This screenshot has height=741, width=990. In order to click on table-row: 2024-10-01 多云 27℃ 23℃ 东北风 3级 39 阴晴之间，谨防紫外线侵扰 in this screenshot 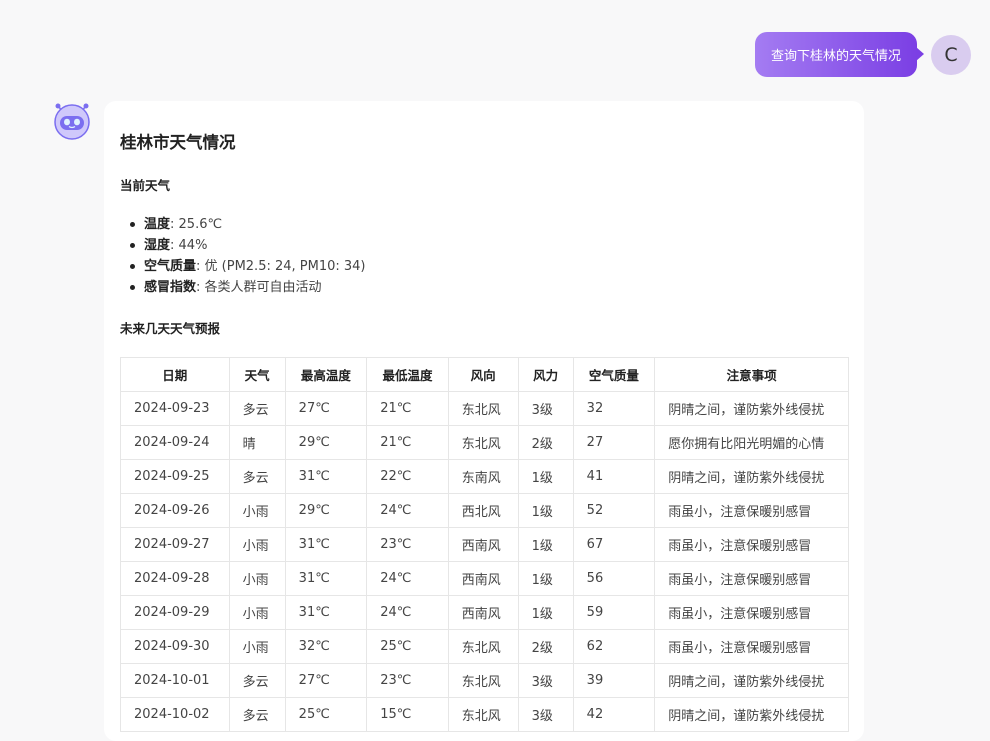, I will do `click(484, 680)`.